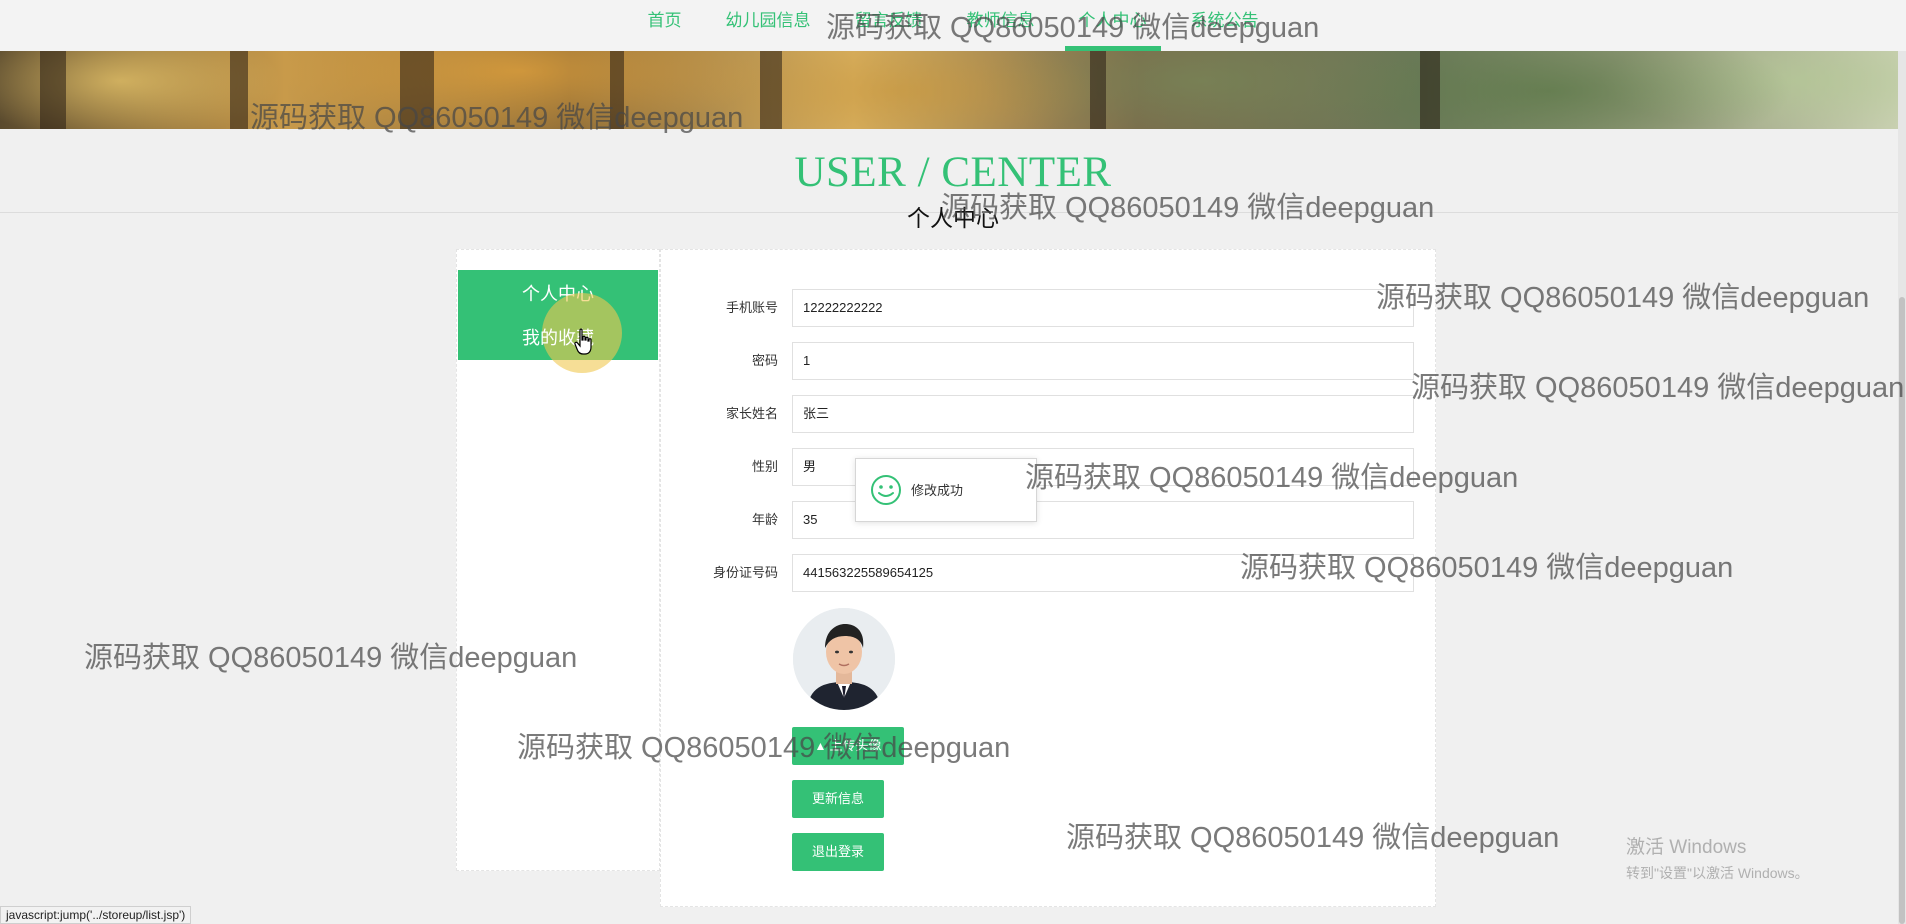 Image resolution: width=1906 pixels, height=924 pixels. I want to click on password-input: 1, so click(1103, 361).